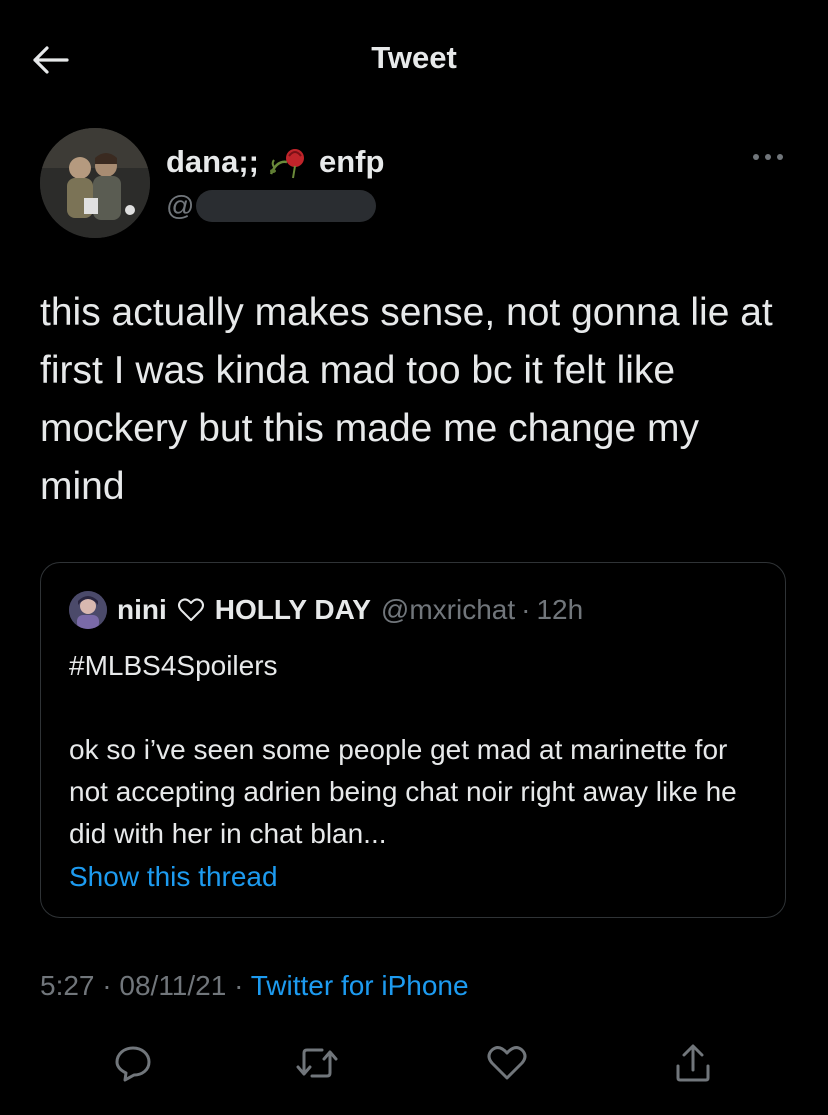 Image resolution: width=828 pixels, height=1115 pixels. Describe the element at coordinates (173, 877) in the screenshot. I see `show-thread-link: Show this thread` at that location.